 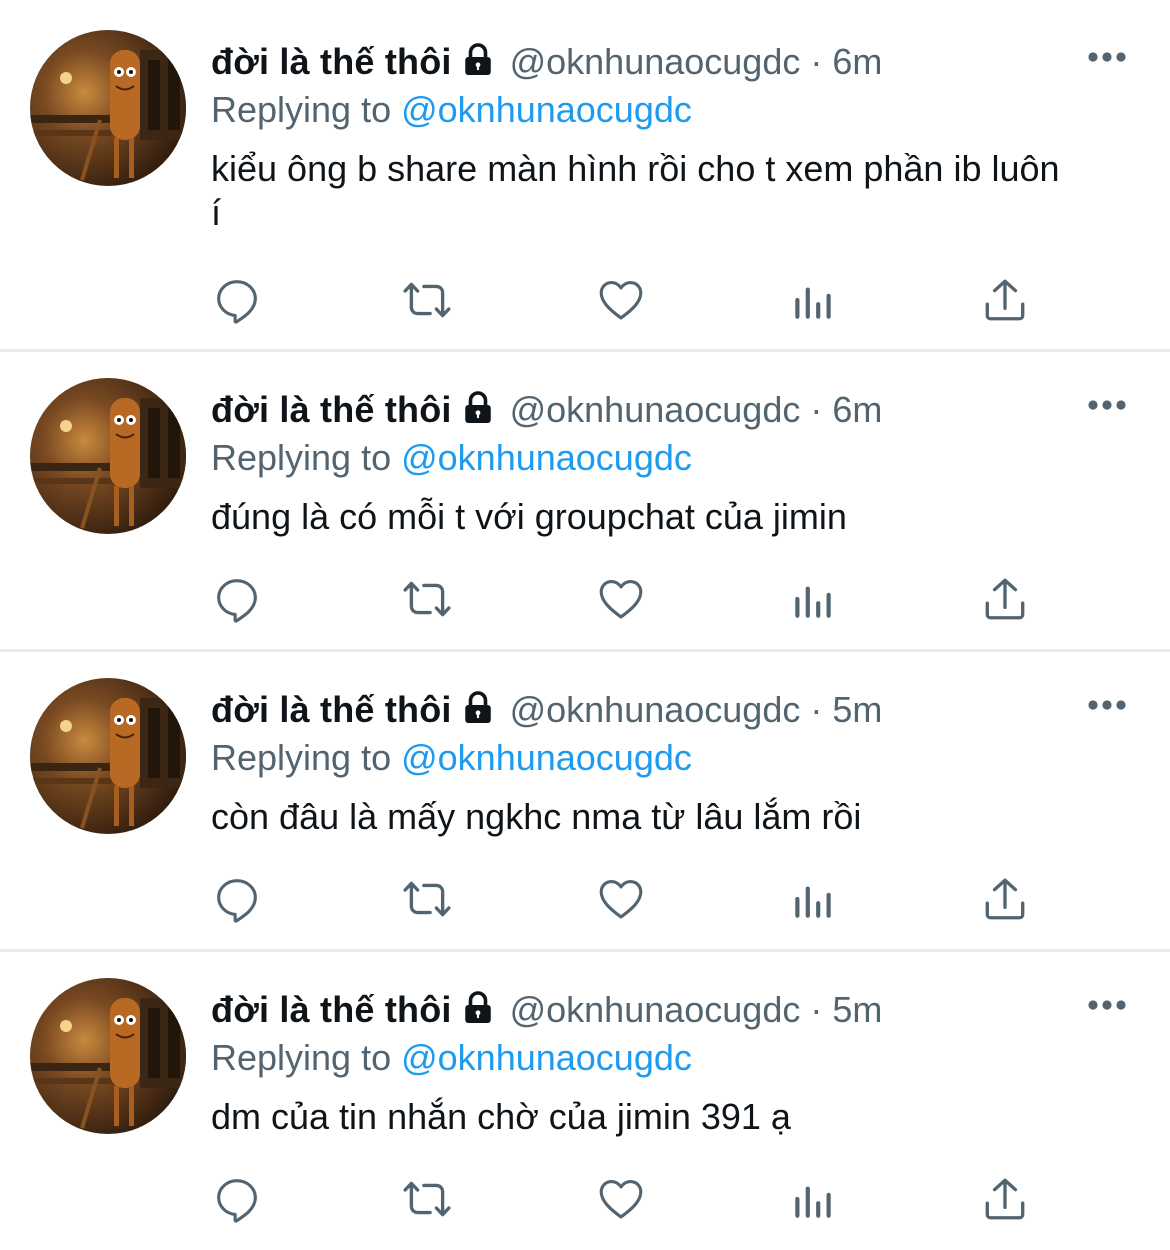 What do you see at coordinates (529, 516) in the screenshot?
I see `tweet-text: đúng là có mỗi t với groupchat của jimin` at bounding box center [529, 516].